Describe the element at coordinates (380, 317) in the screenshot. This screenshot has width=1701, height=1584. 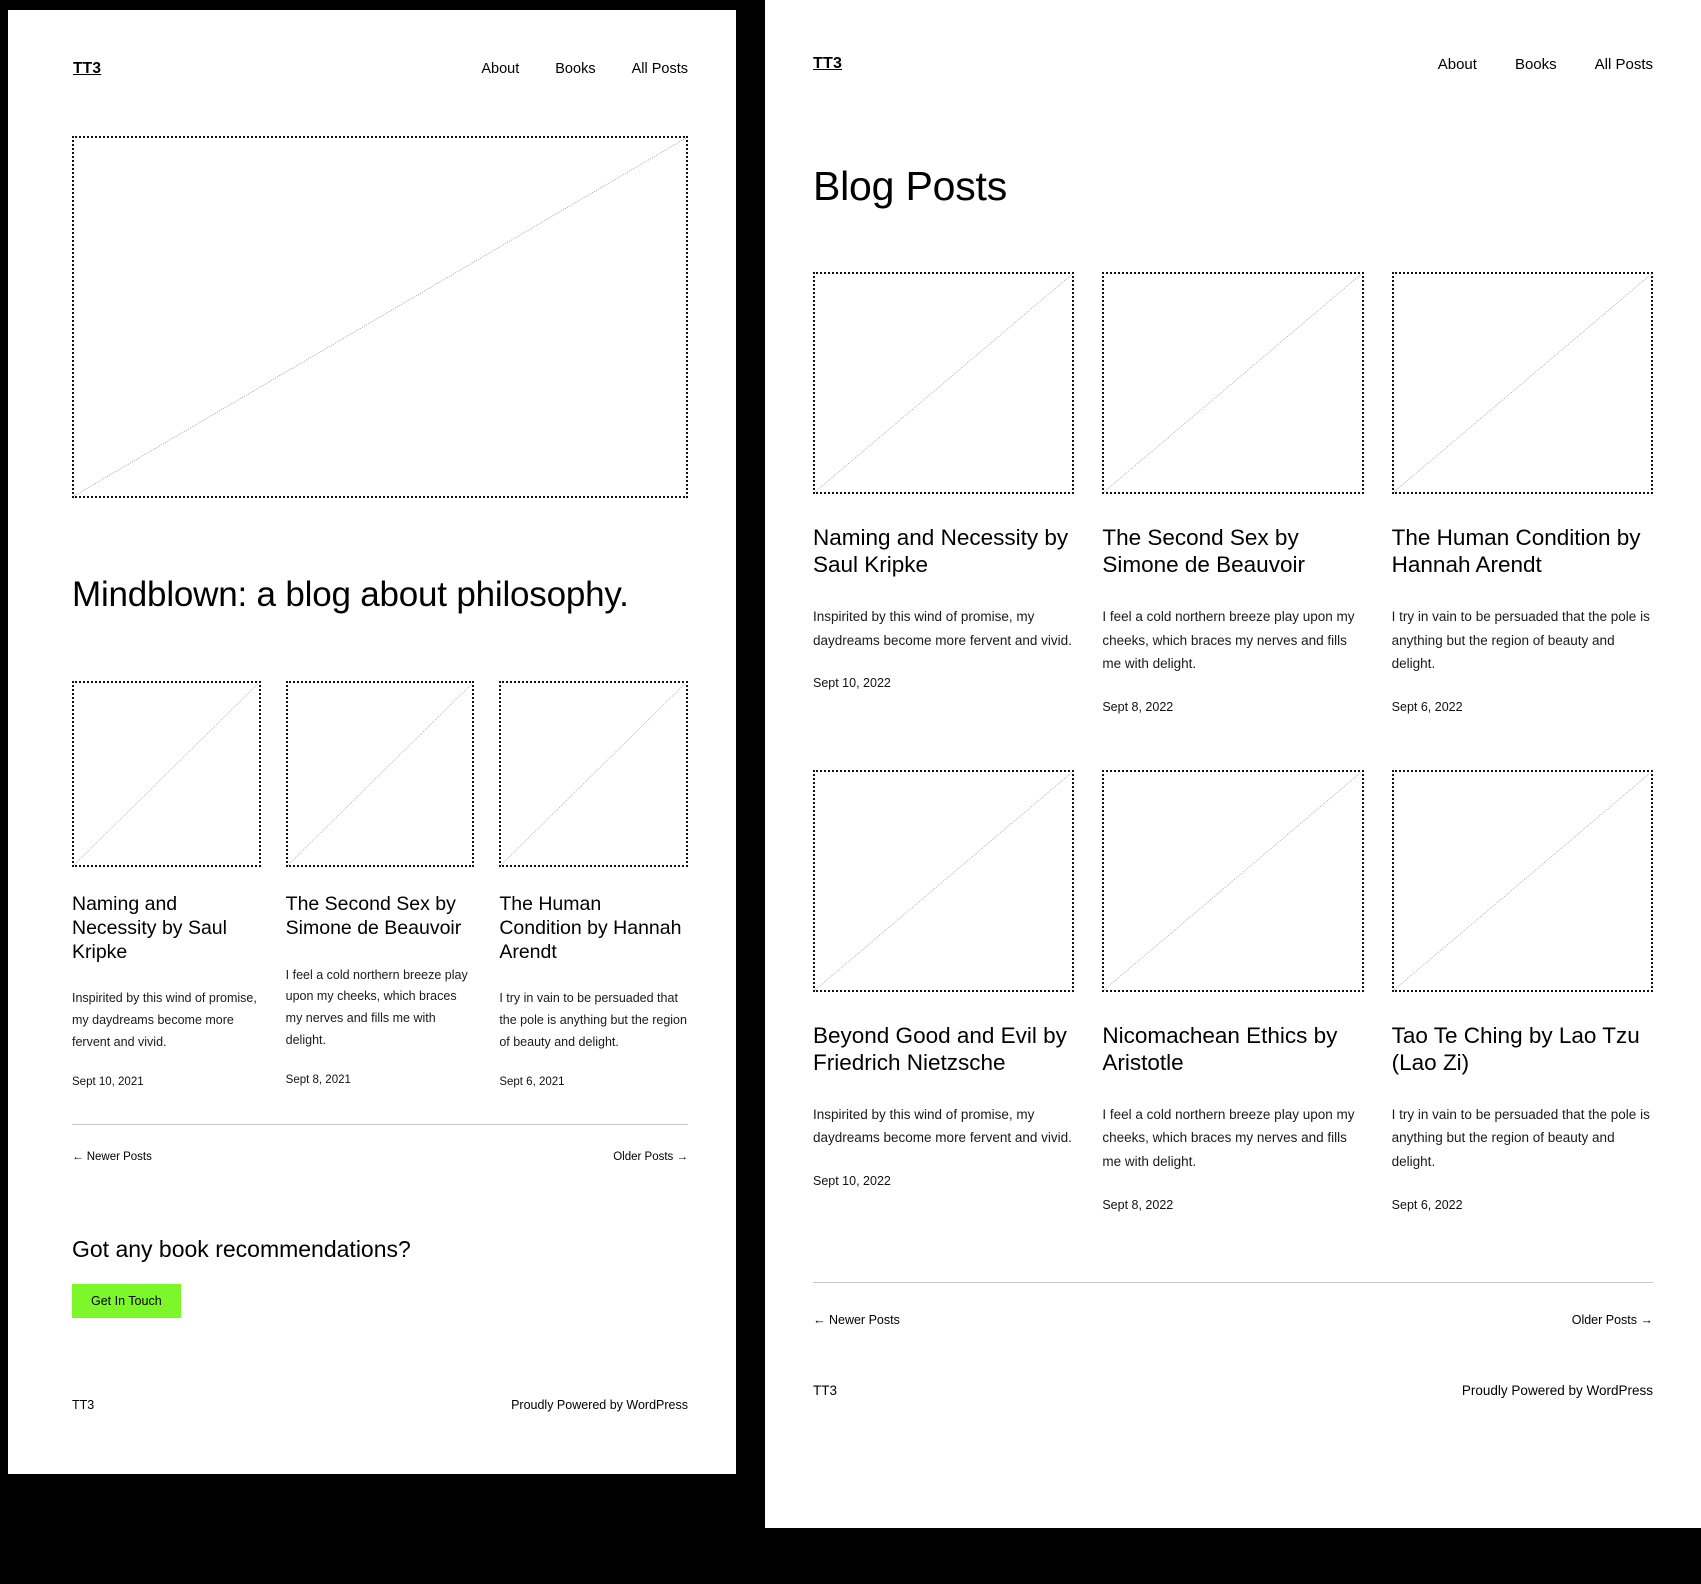
I see `hero-image-placeholder` at that location.